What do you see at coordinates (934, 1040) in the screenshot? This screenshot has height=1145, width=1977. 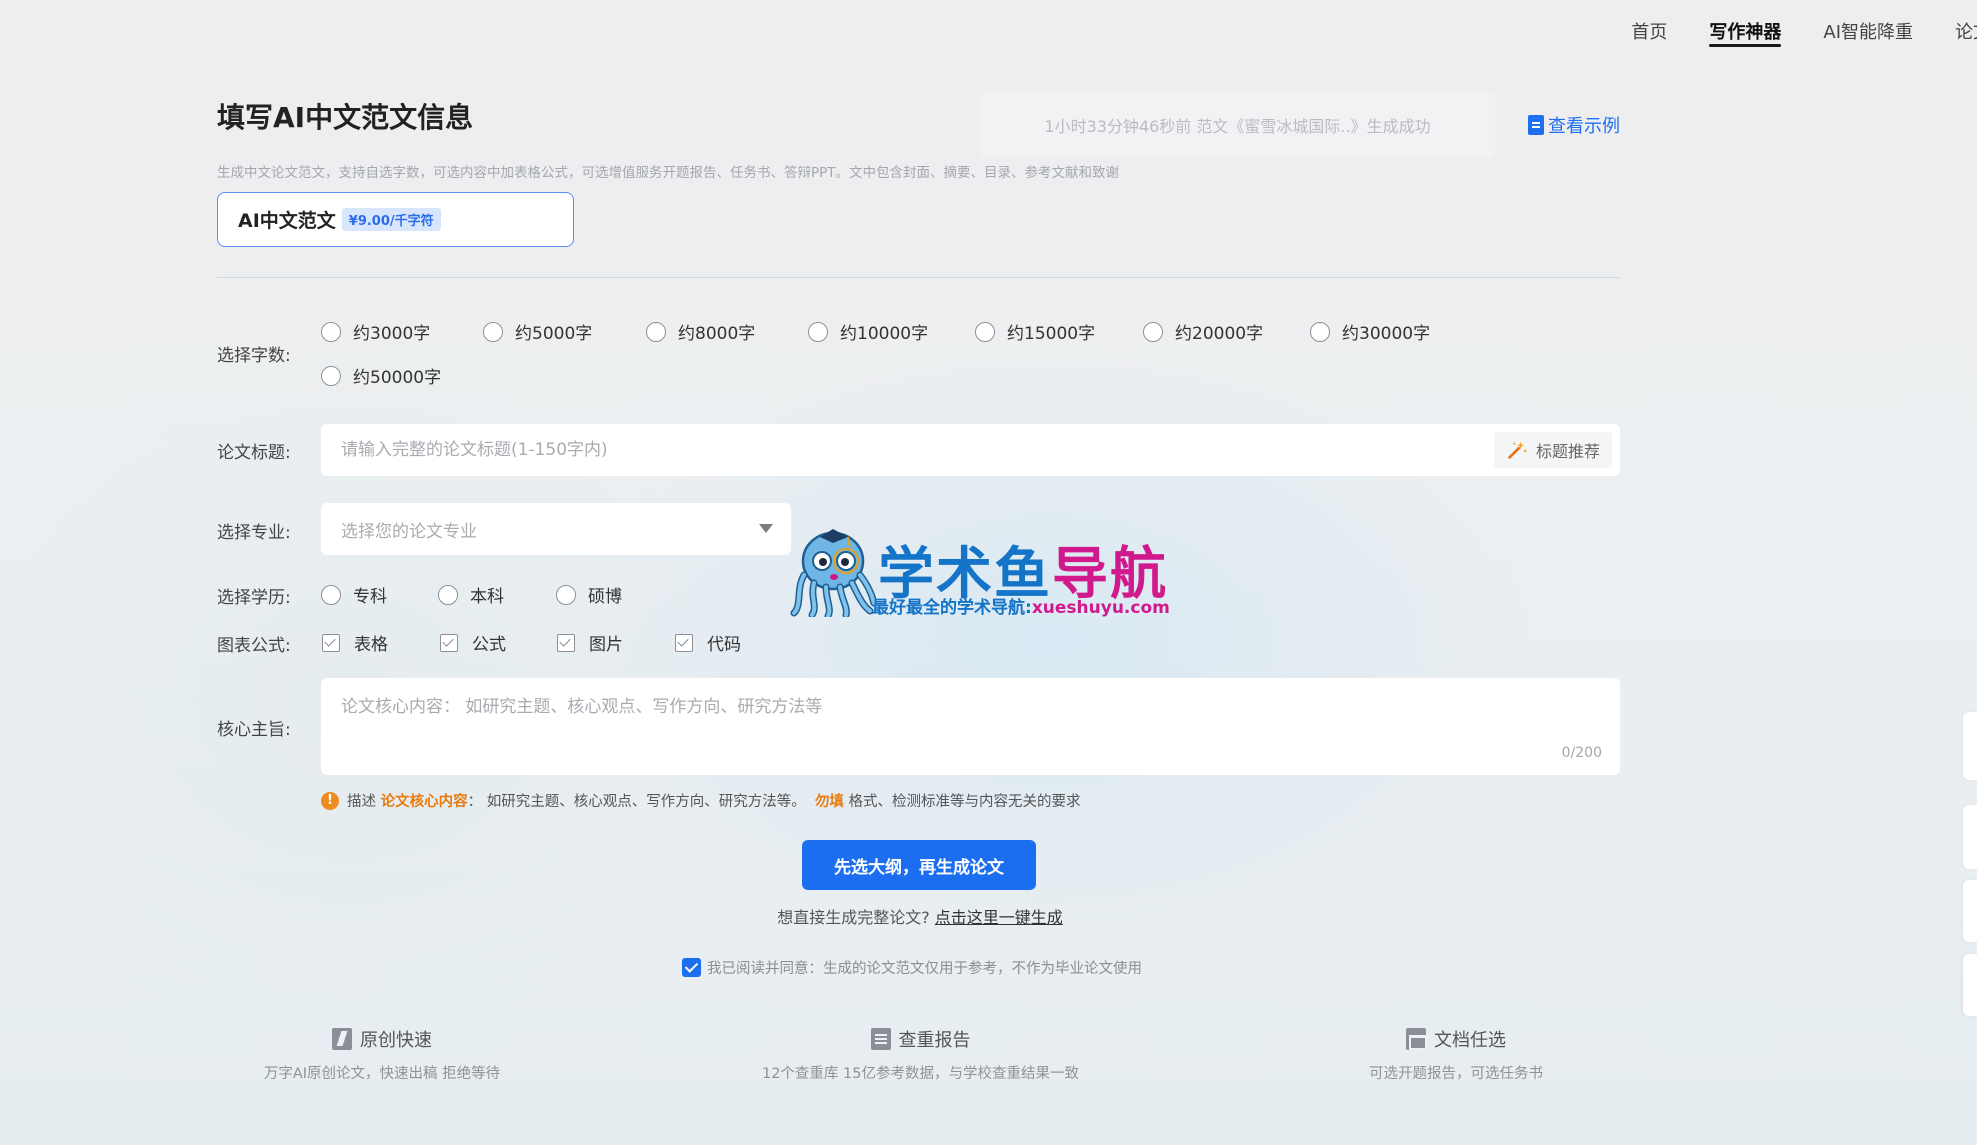 I see `feature-title: 查重报告` at bounding box center [934, 1040].